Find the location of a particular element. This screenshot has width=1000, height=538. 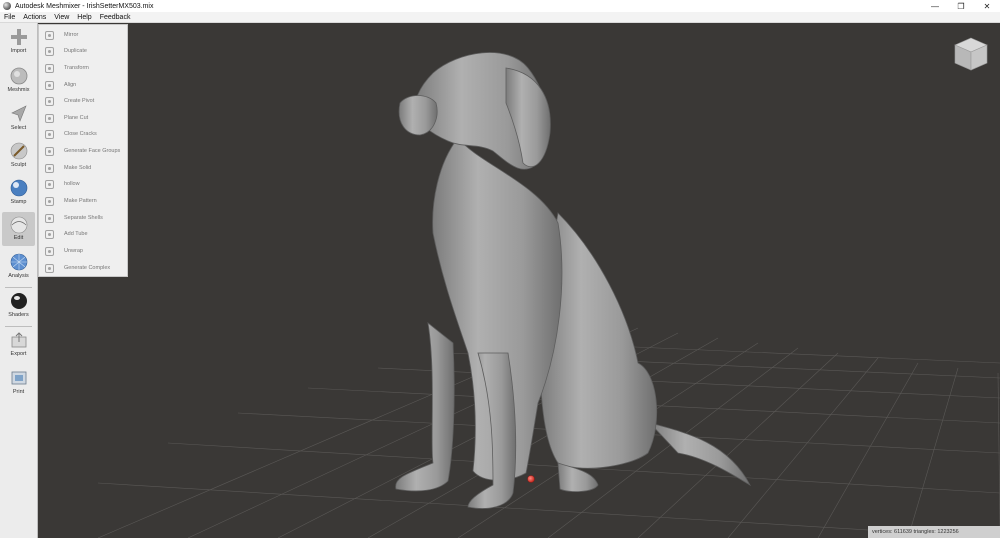

toolbar-meshmix: Meshmix is located at coordinates (18, 81).